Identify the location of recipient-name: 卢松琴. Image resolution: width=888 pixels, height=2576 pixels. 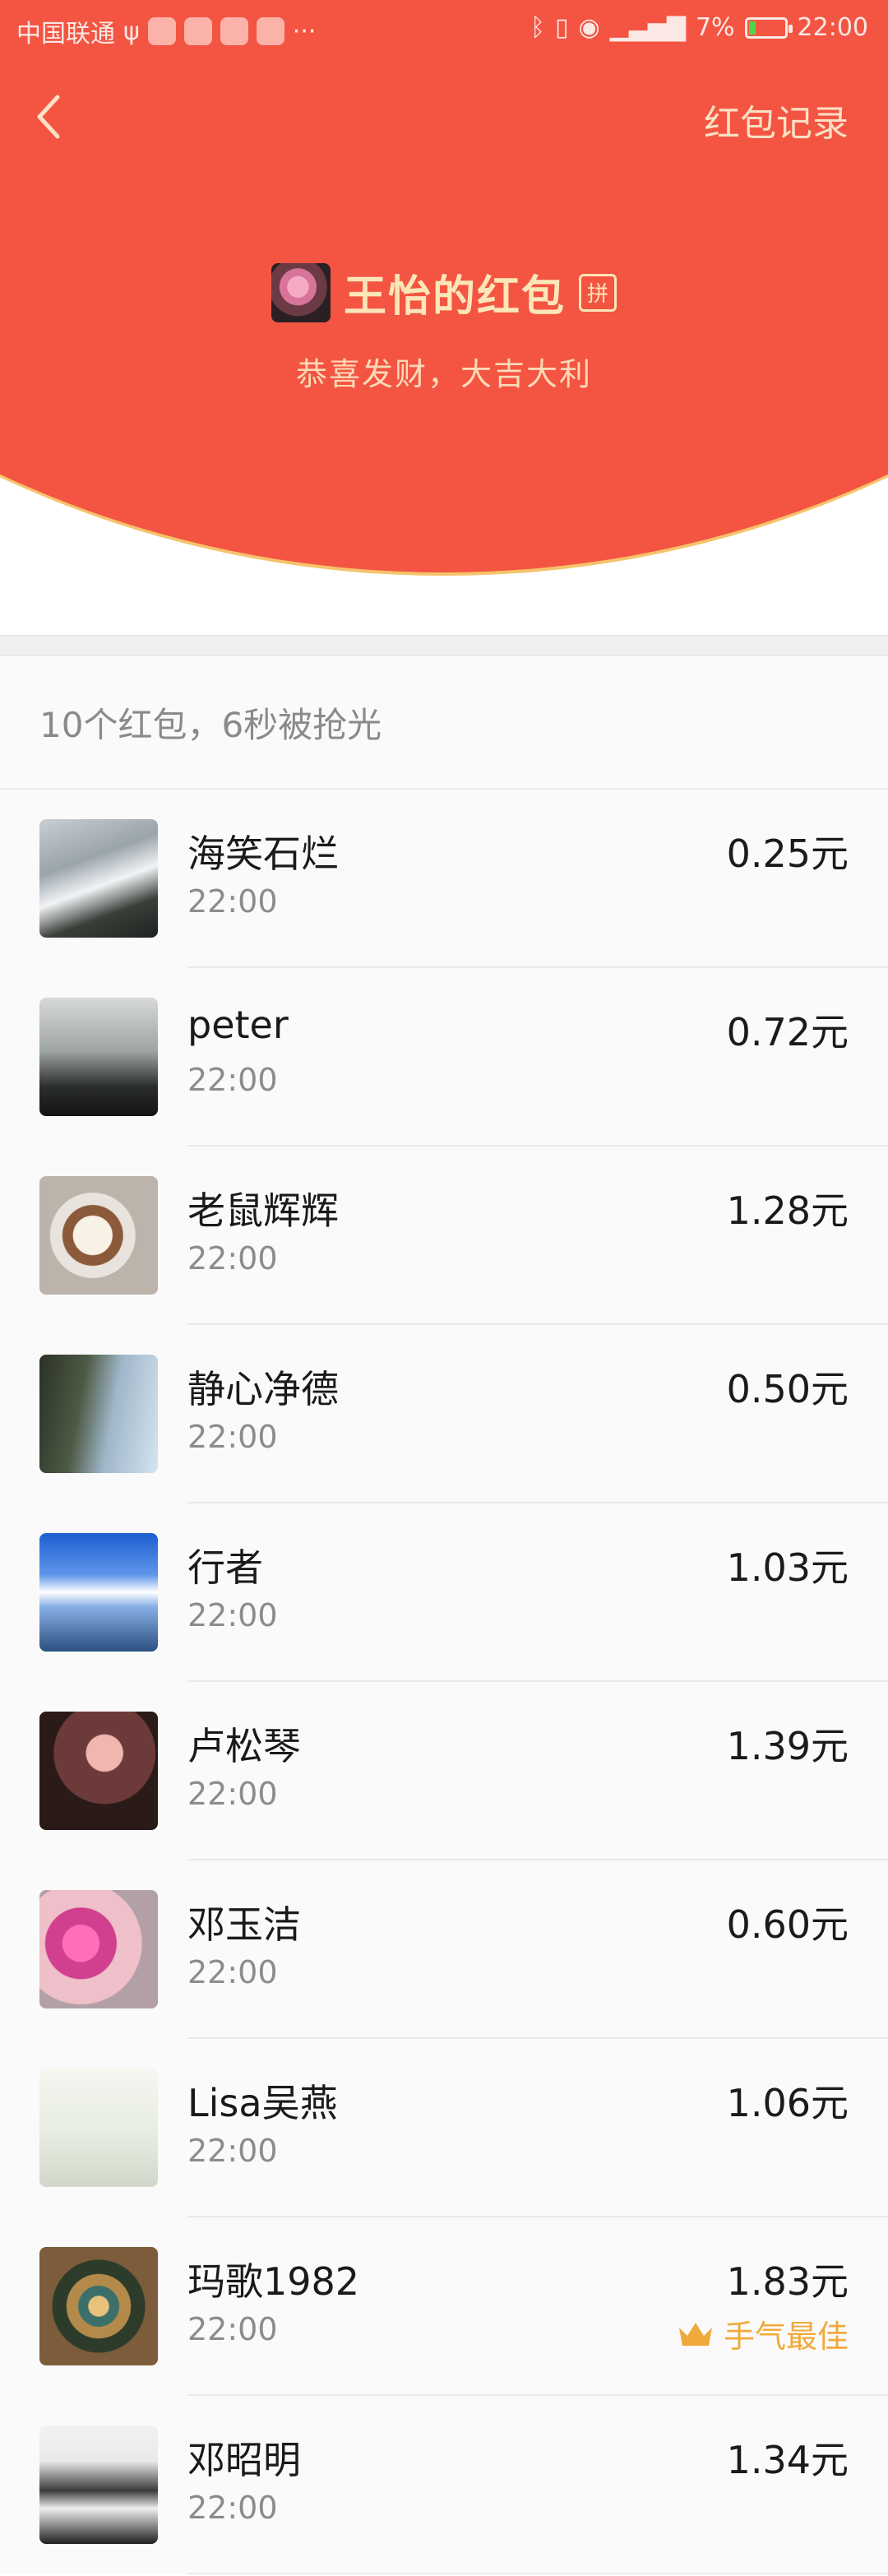
(244, 1746).